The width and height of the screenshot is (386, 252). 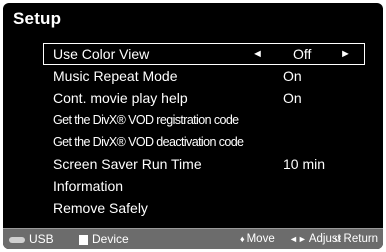 I want to click on help-return: ↺ Return, so click(x=356, y=239).